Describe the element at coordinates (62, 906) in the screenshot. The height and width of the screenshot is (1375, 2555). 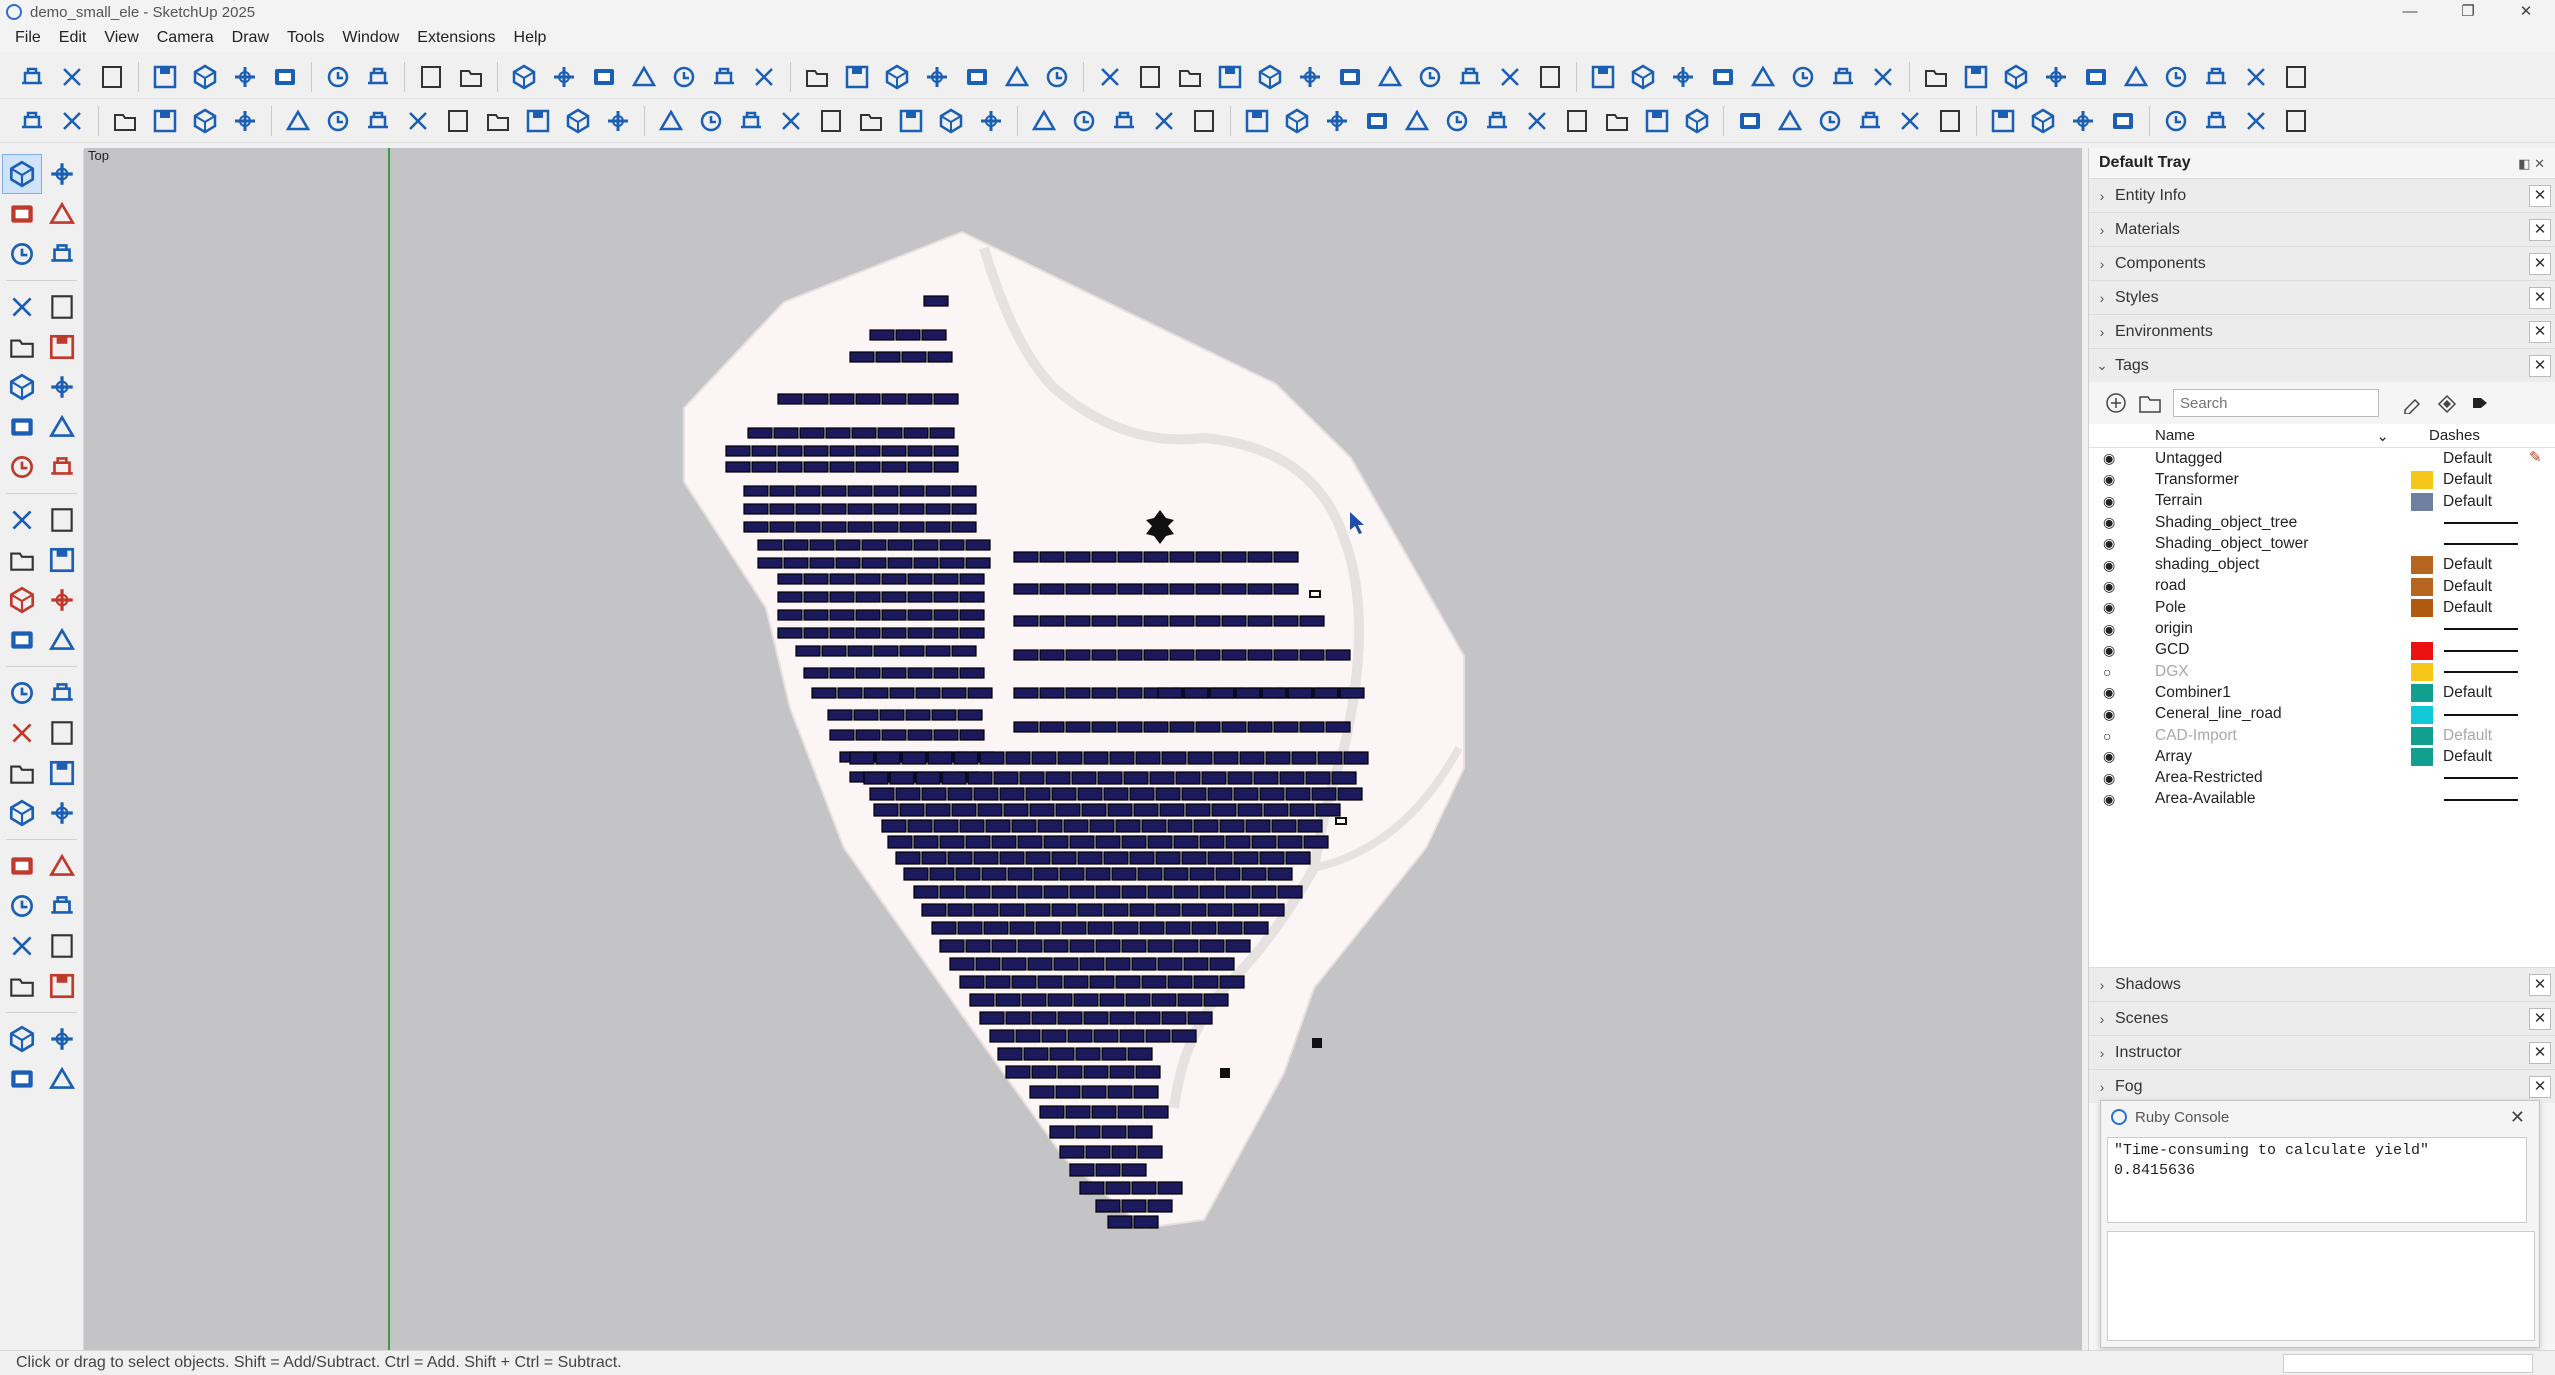
I see `previous-view-icon` at that location.